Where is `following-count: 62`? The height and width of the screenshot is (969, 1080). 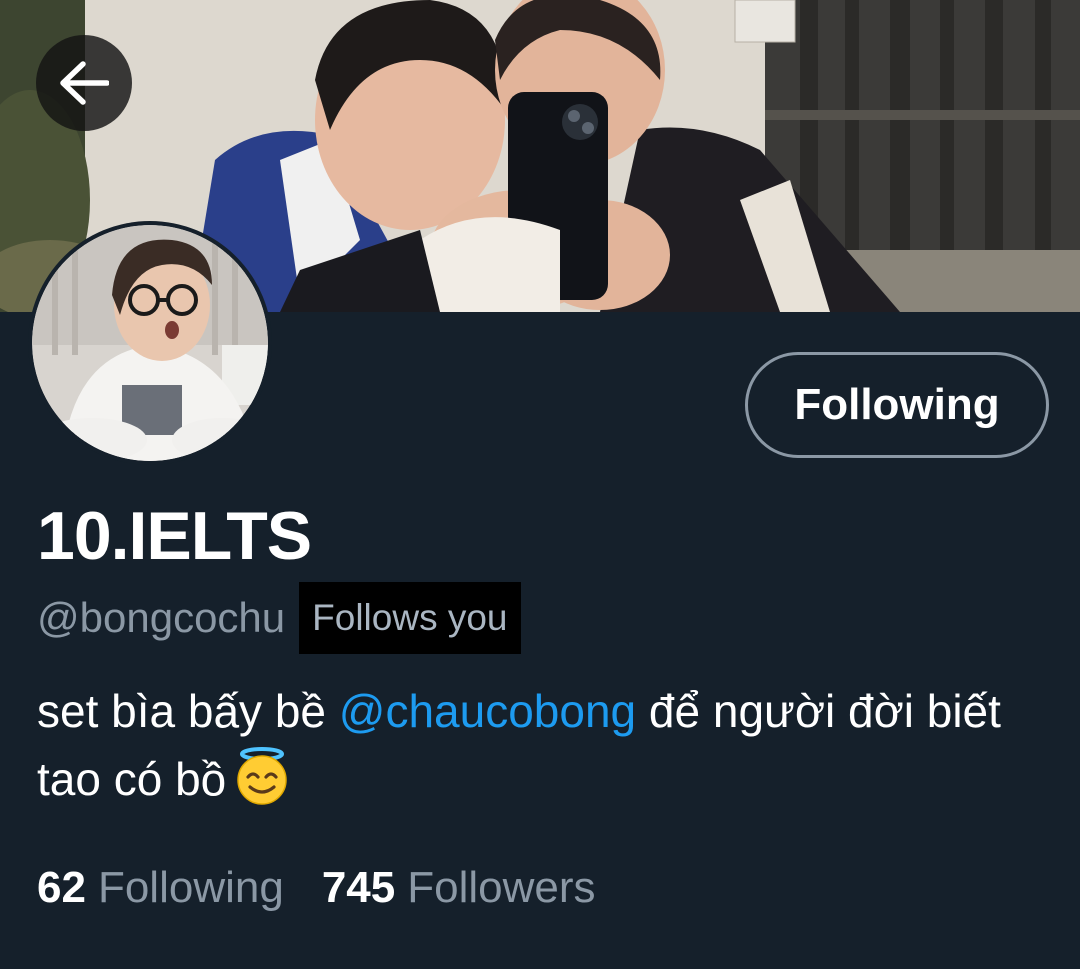
following-count: 62 is located at coordinates (61, 887).